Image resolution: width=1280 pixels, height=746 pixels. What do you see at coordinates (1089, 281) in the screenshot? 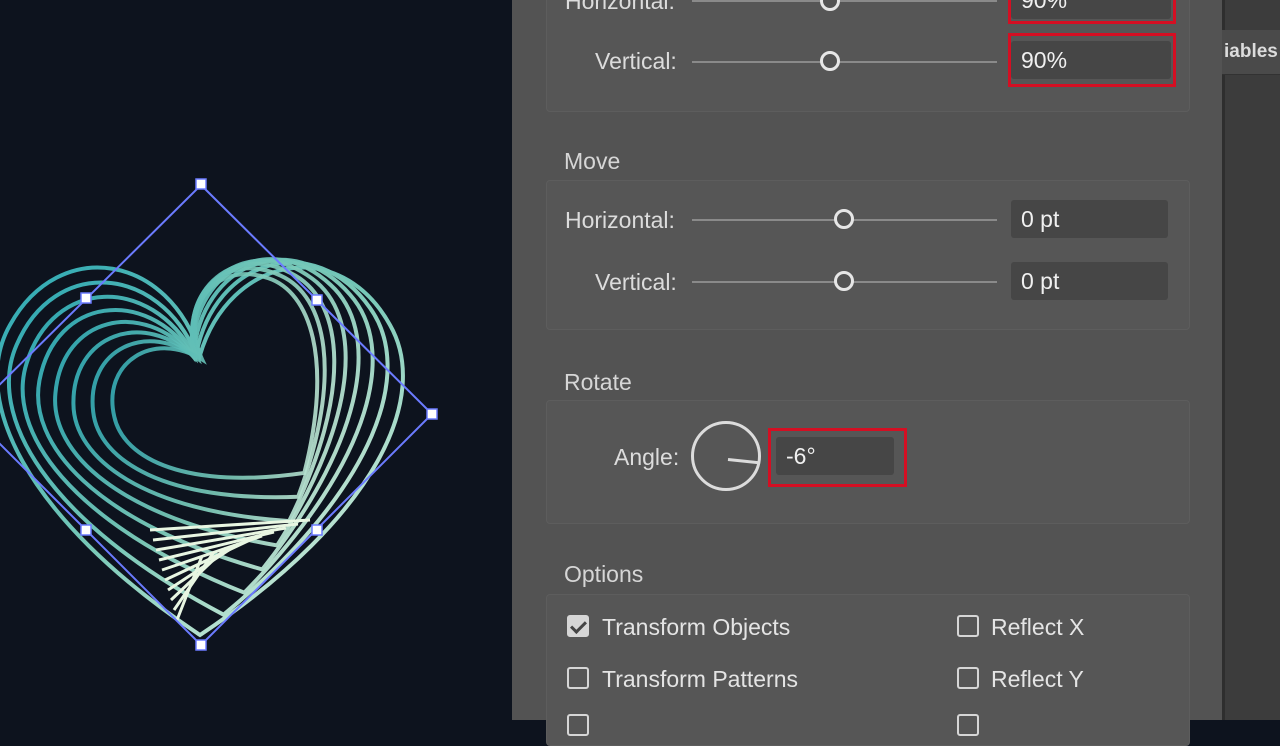
I see `move-vertical-field: 0 pt` at bounding box center [1089, 281].